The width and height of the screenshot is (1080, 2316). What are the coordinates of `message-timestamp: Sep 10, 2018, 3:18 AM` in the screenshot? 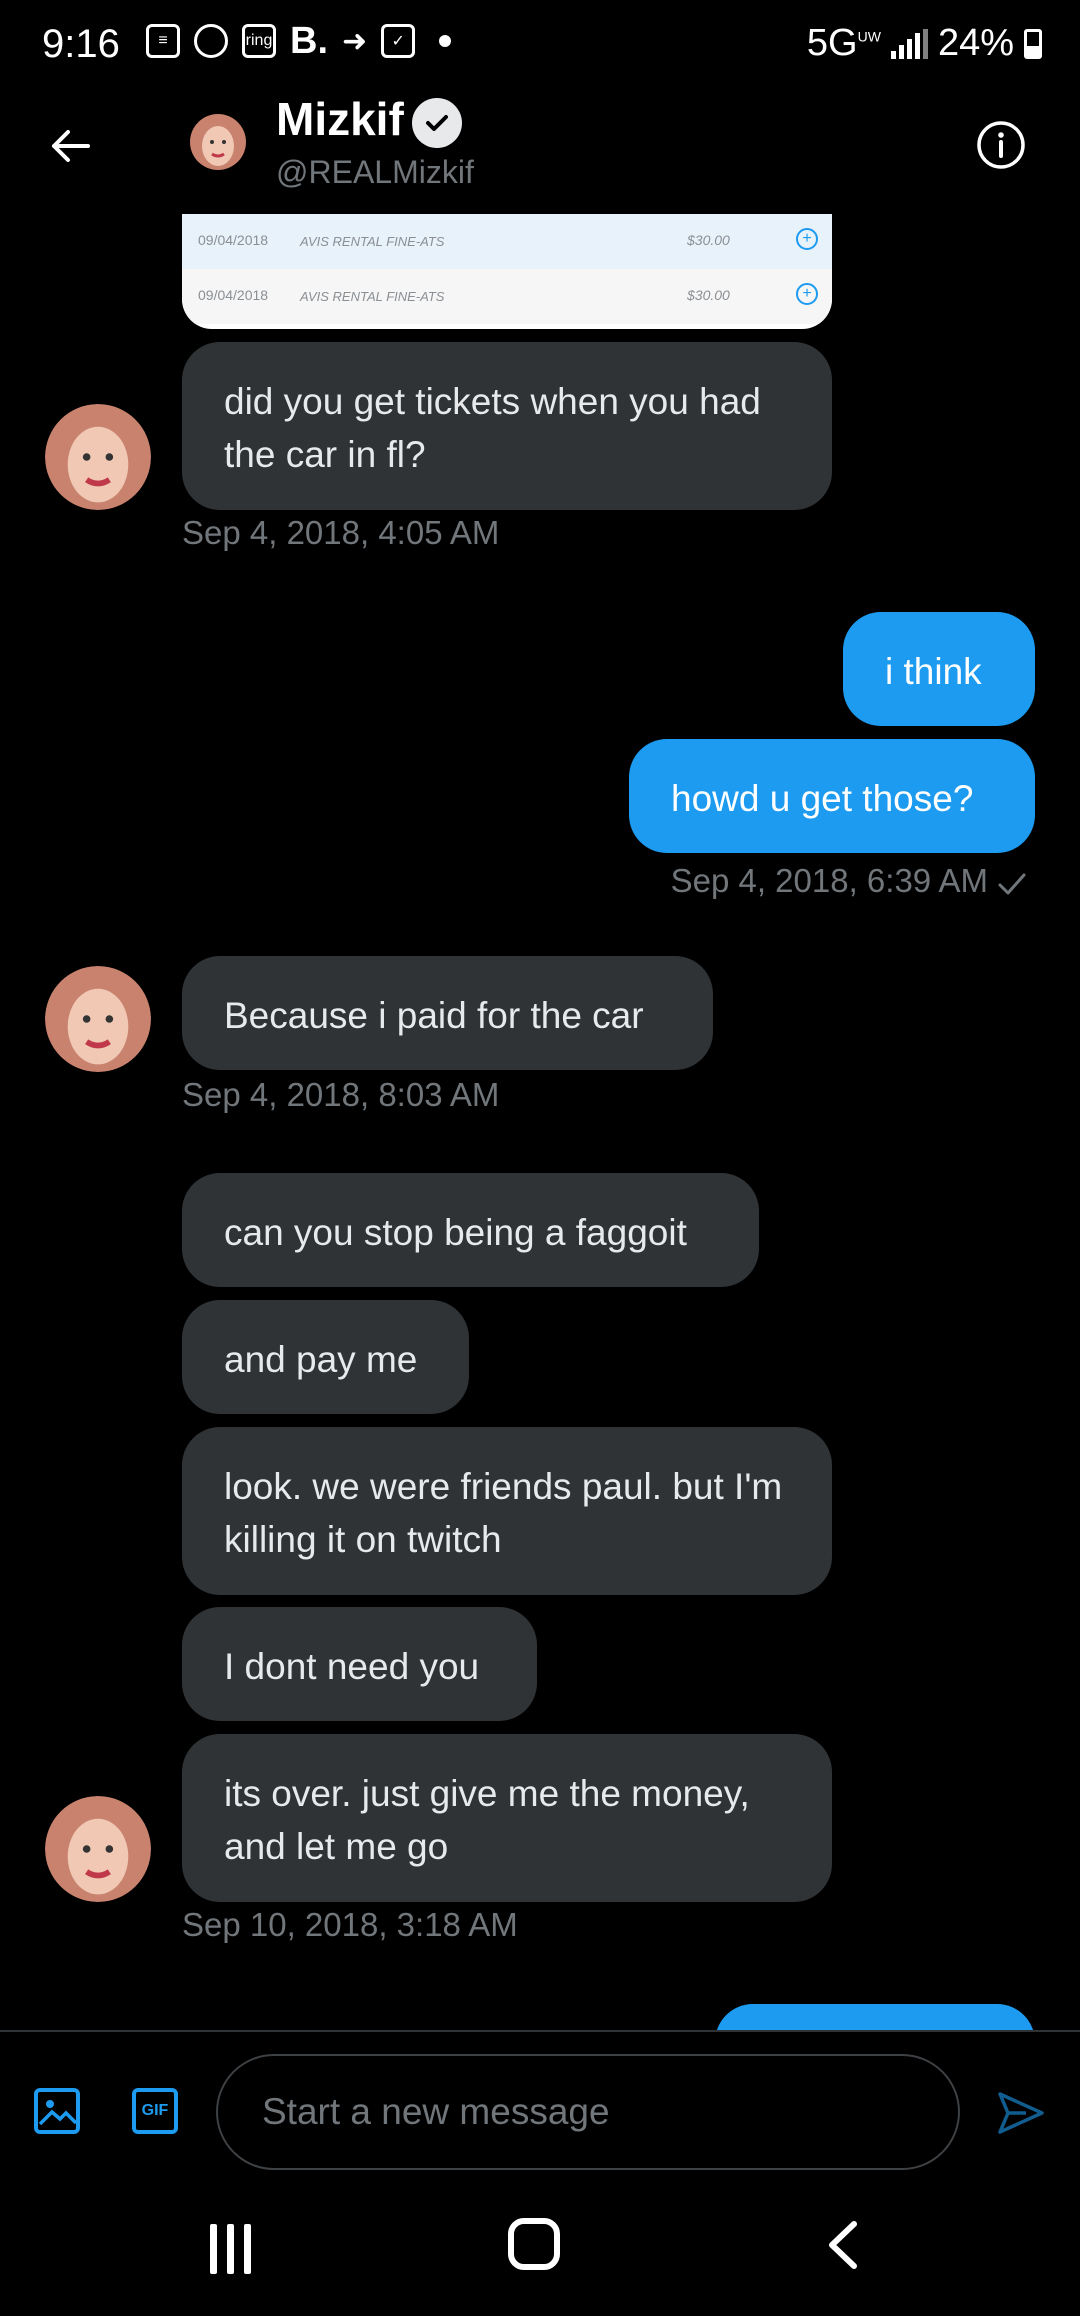 It's located at (350, 1924).